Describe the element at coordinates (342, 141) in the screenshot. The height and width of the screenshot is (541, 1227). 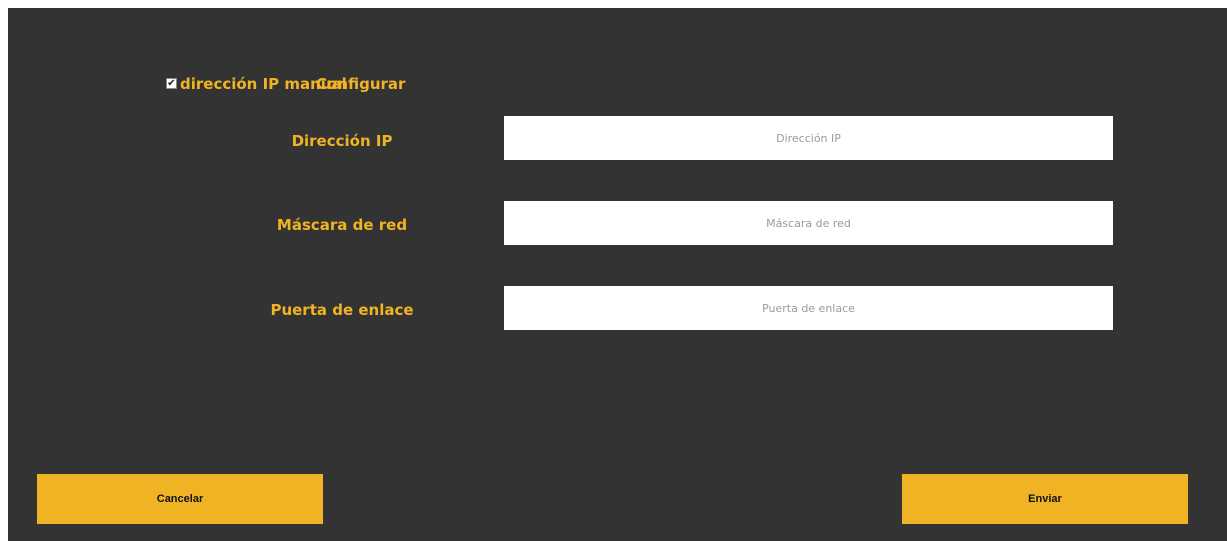
I see `ip-address-label: Dirección IP` at that location.